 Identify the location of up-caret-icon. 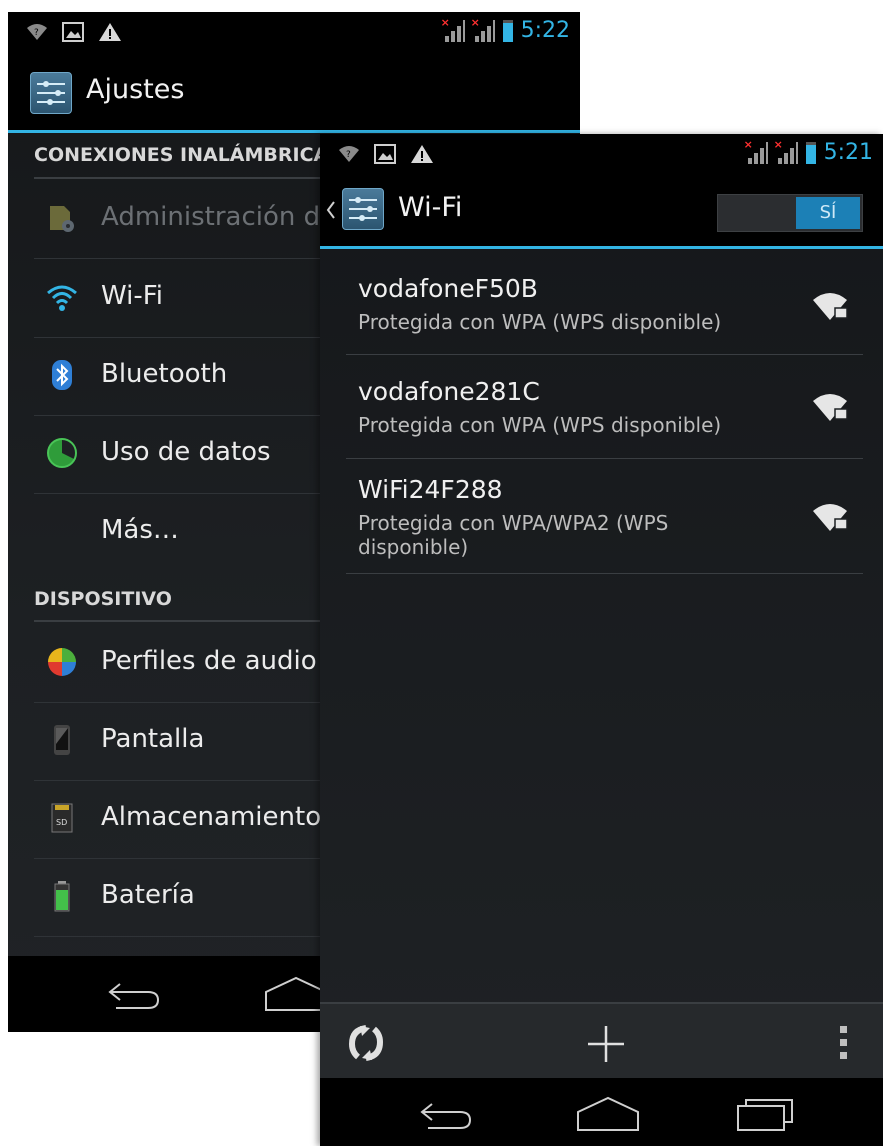
(331, 210).